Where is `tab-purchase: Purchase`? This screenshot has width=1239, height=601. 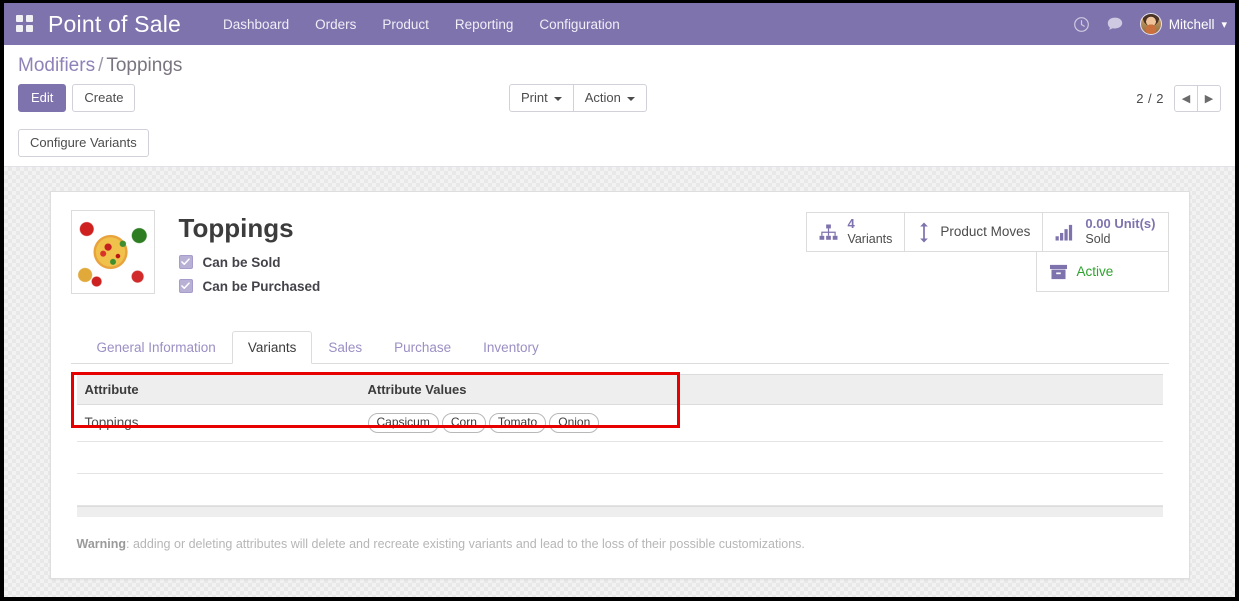 tab-purchase: Purchase is located at coordinates (422, 347).